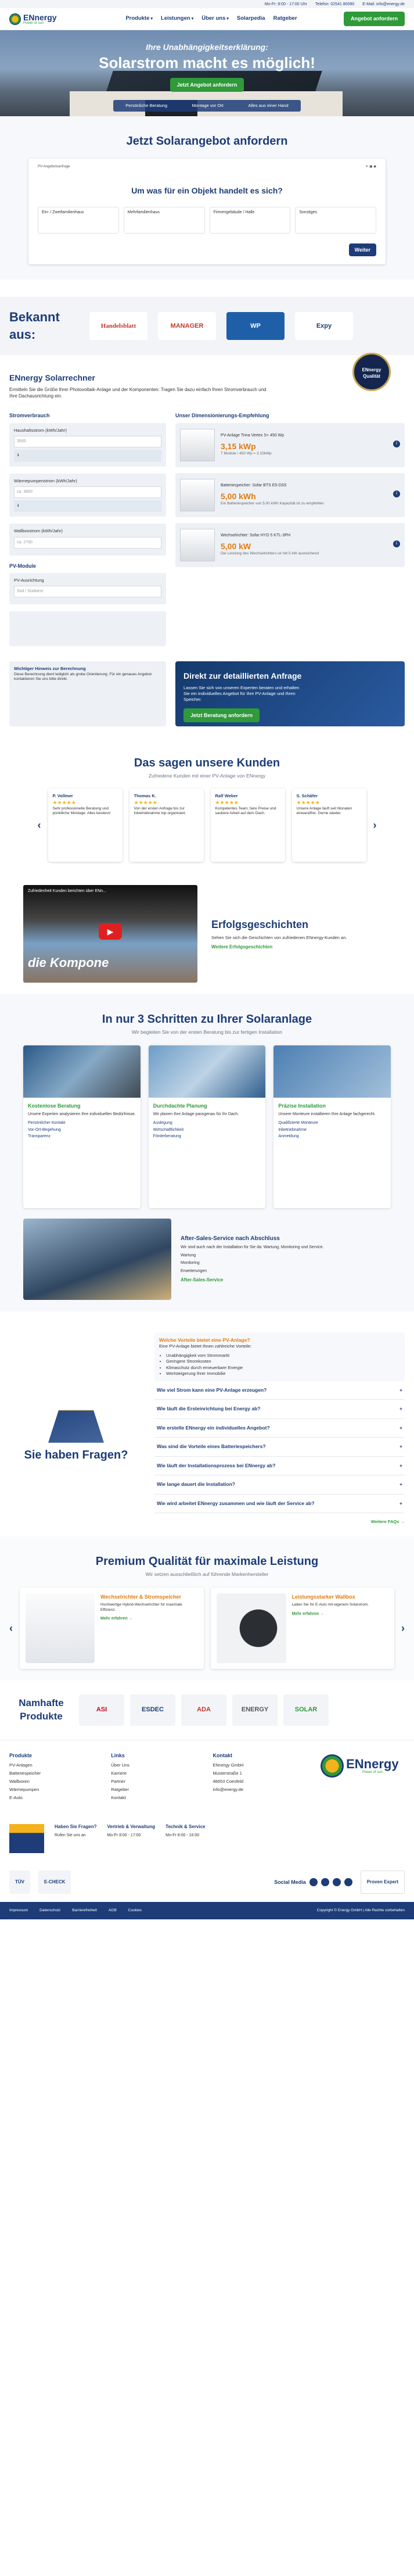 This screenshot has height=2576, width=414. I want to click on proven-expert-badge: Proven Expert, so click(382, 1882).